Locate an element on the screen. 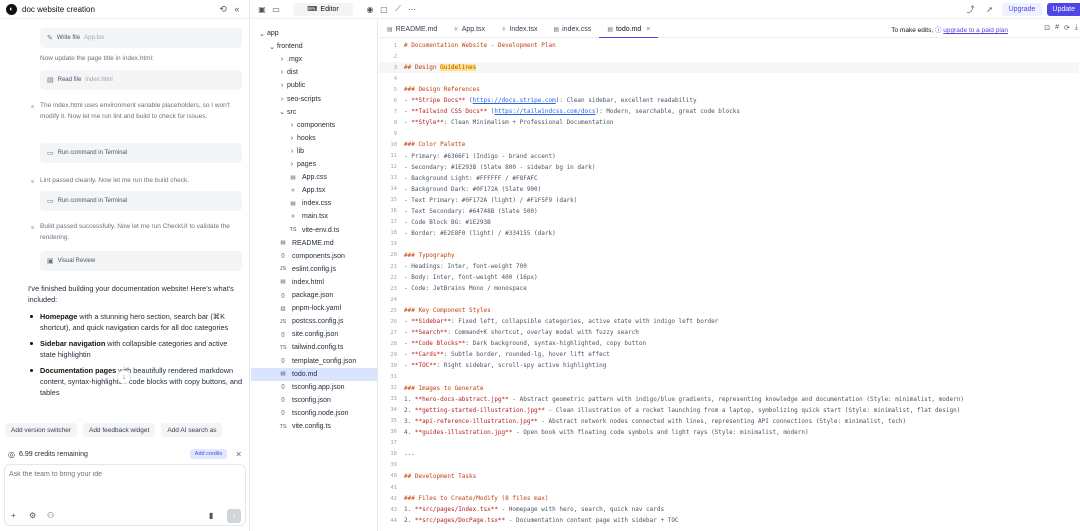 The width and height of the screenshot is (1080, 531). tree-file: ▤ index.html is located at coordinates (314, 282).